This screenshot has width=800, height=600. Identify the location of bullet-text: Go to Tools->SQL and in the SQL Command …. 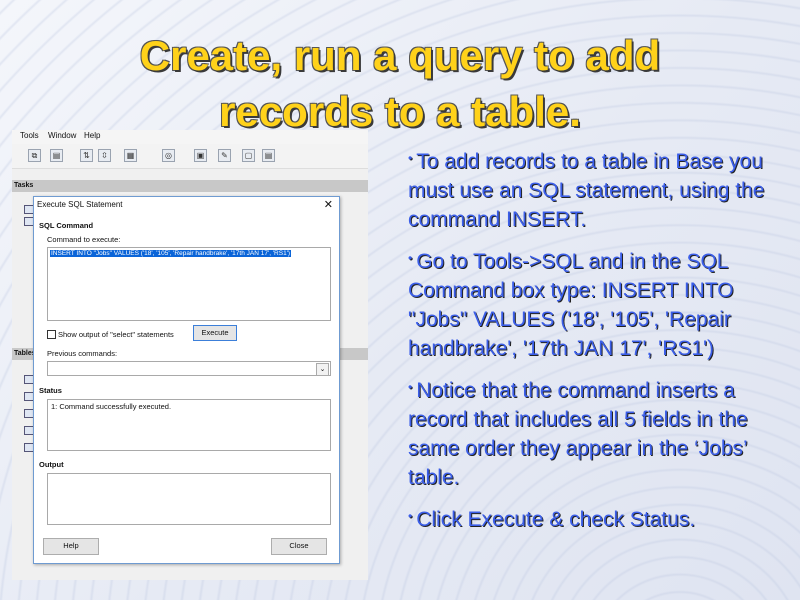
(571, 305).